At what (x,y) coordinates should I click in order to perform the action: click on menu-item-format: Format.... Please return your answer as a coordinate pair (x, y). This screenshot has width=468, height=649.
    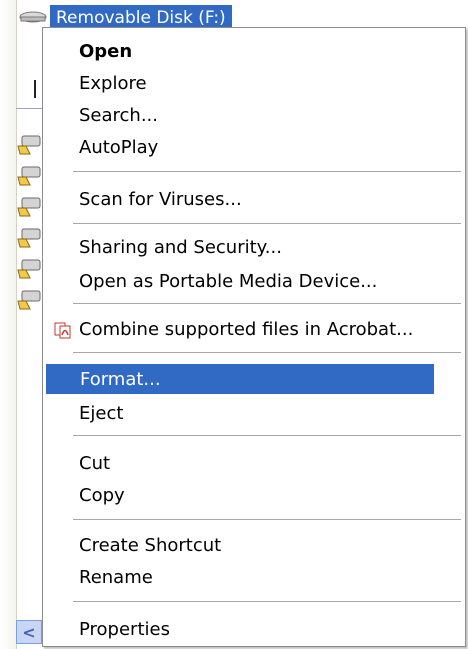
    Looking at the image, I should click on (240, 379).